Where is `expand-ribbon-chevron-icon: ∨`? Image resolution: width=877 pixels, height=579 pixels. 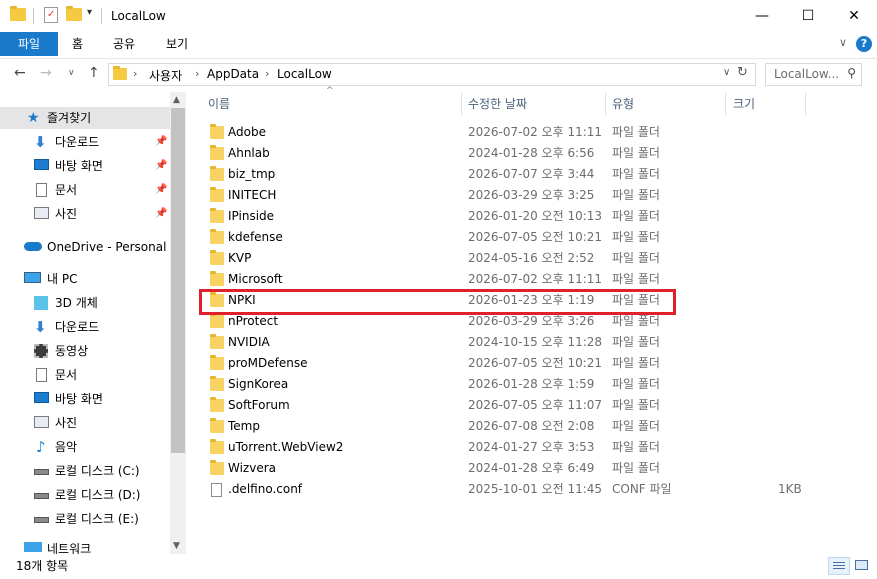
expand-ribbon-chevron-icon: ∨ is located at coordinates (843, 42).